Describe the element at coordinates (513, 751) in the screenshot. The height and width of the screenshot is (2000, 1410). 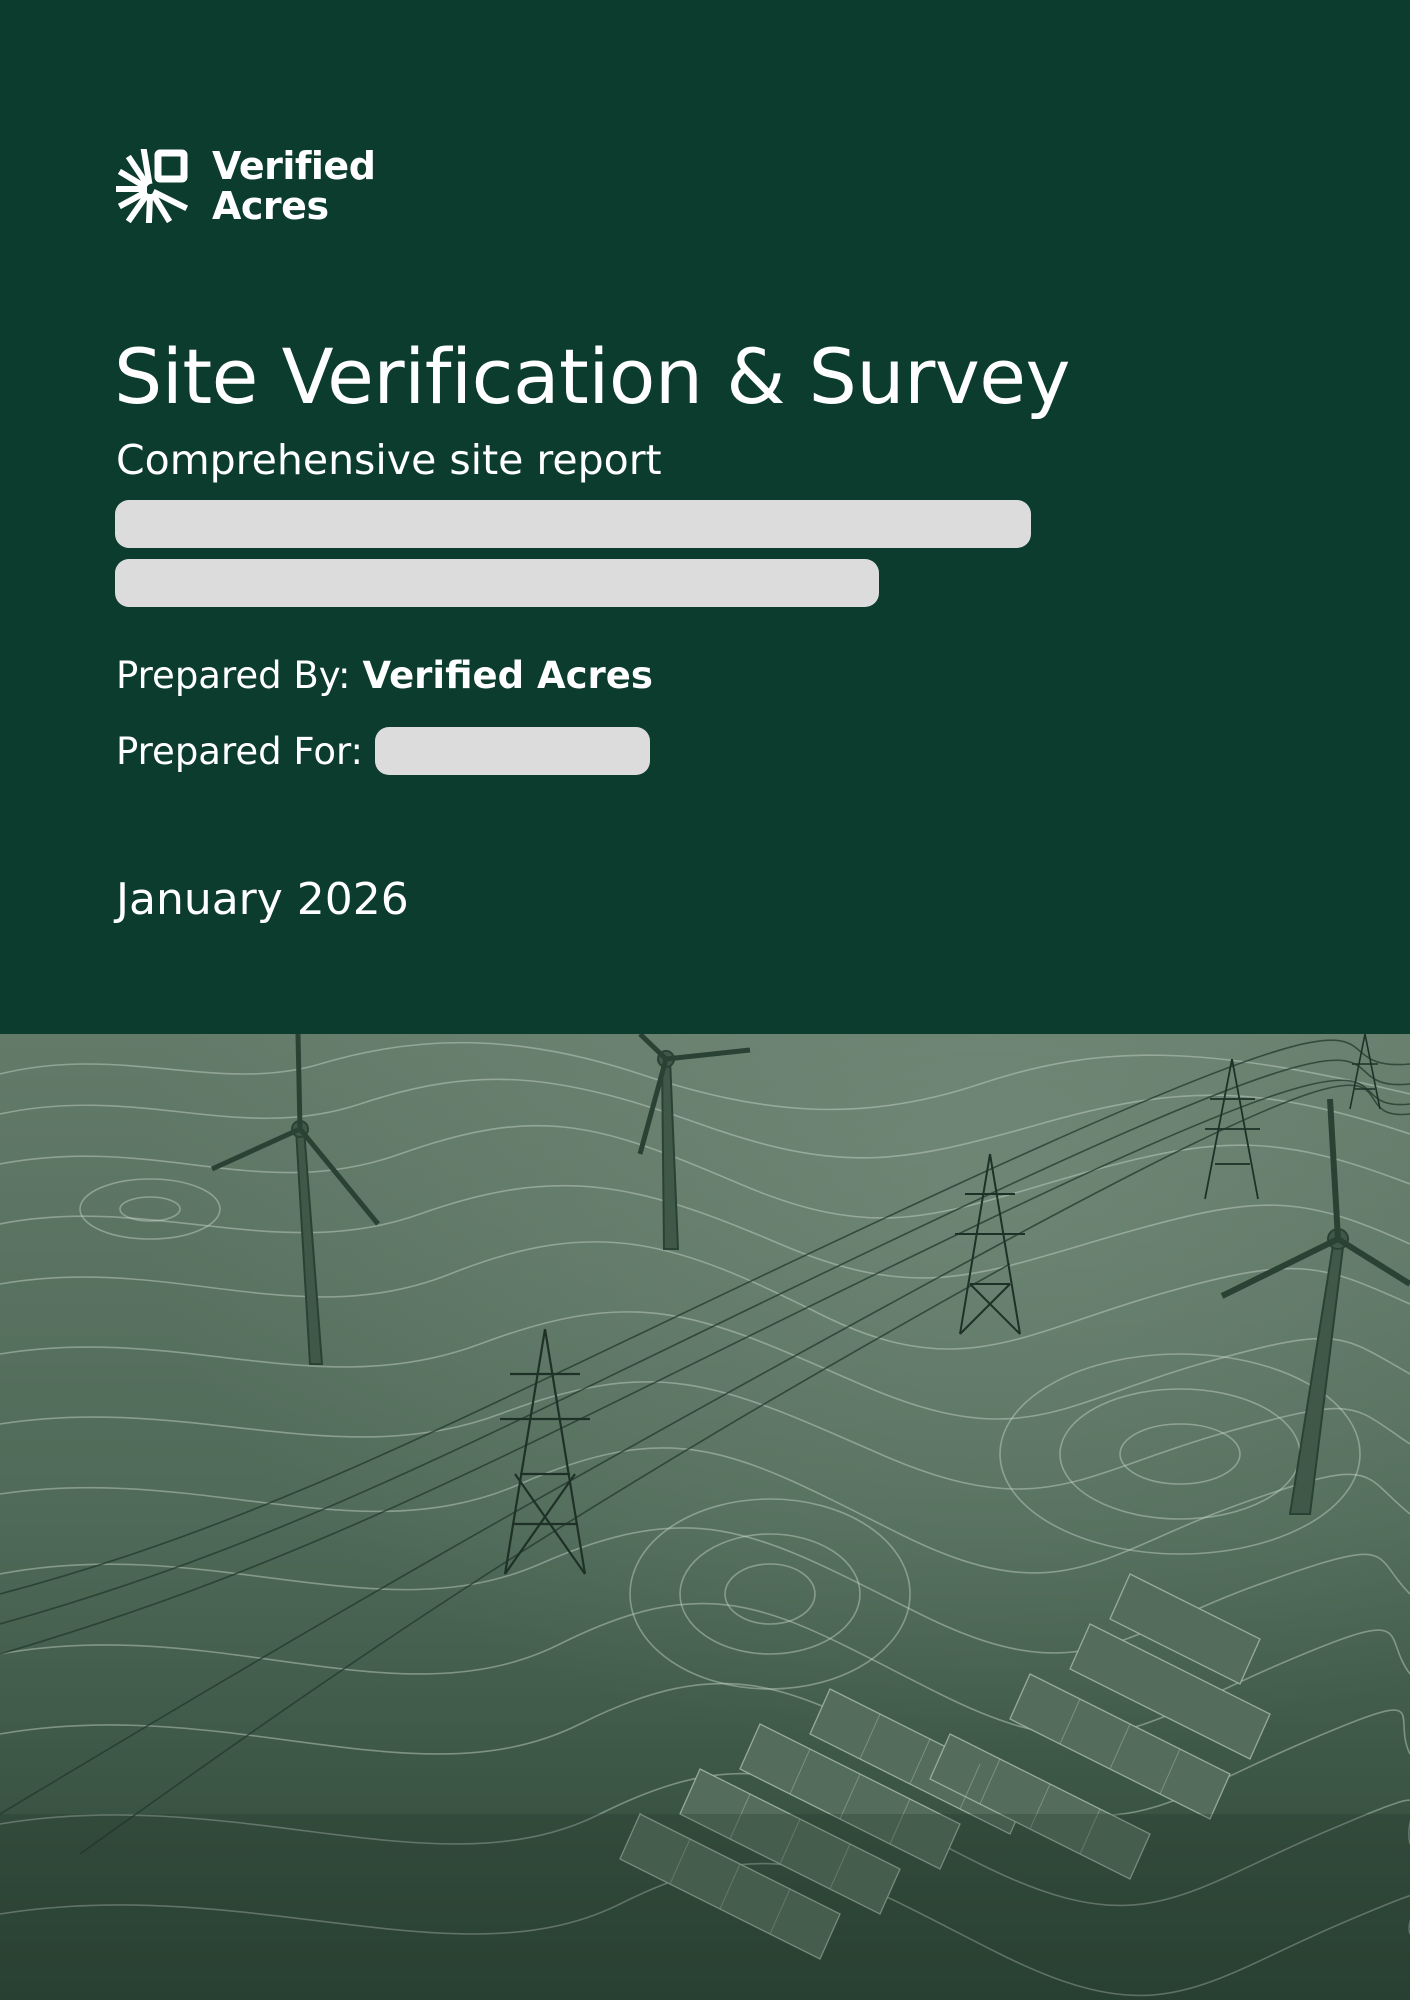
I see `redacted-client-name` at that location.